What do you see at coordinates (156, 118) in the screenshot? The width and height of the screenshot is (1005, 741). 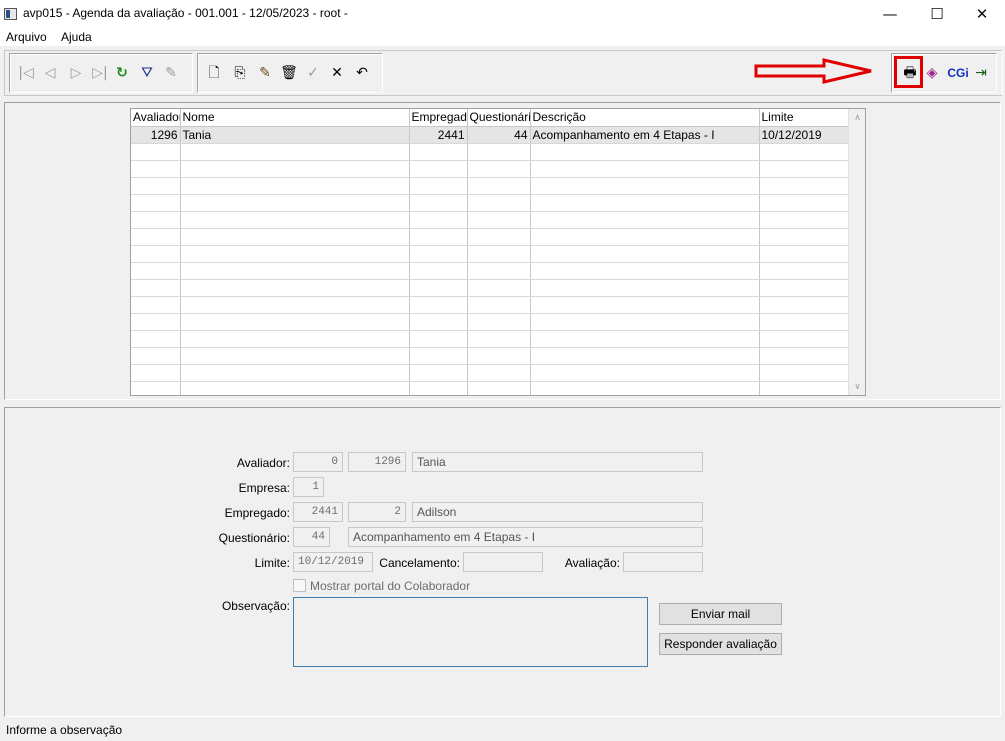 I see `column-header: Avaliador` at bounding box center [156, 118].